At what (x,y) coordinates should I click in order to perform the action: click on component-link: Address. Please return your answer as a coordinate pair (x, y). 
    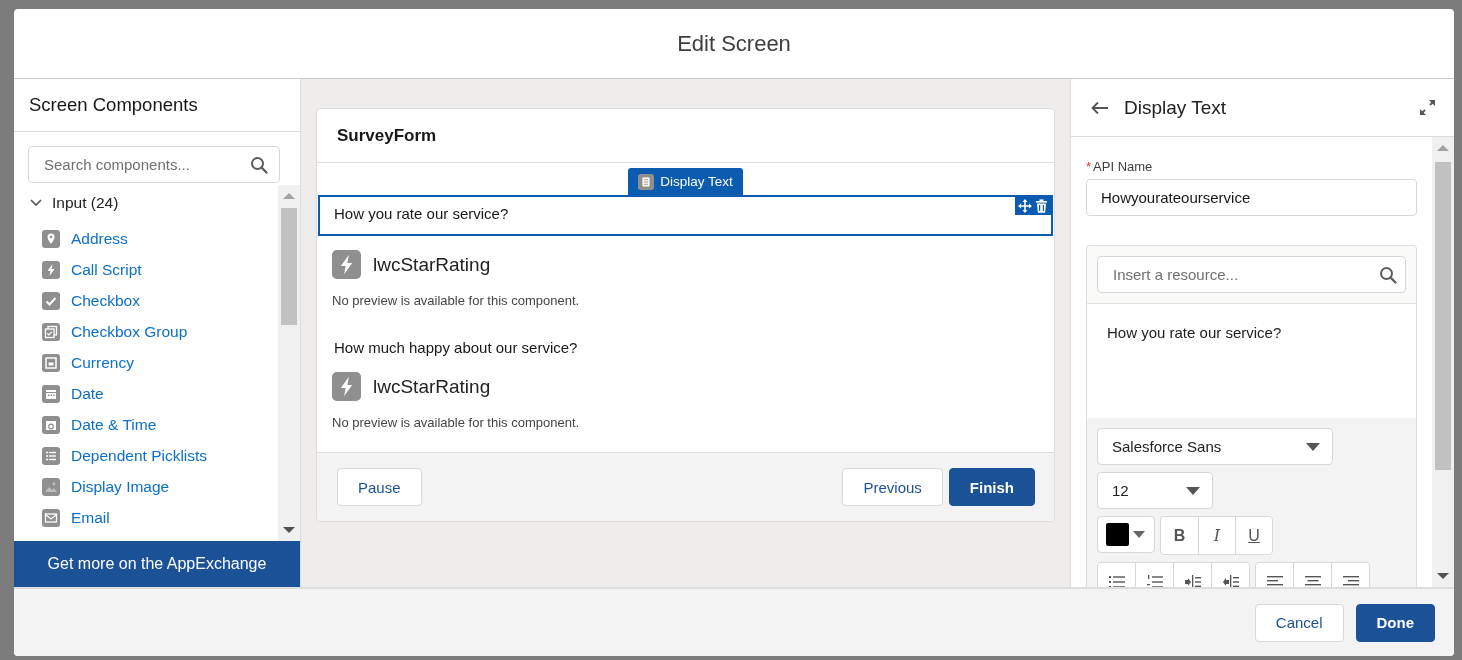
    Looking at the image, I should click on (99, 238).